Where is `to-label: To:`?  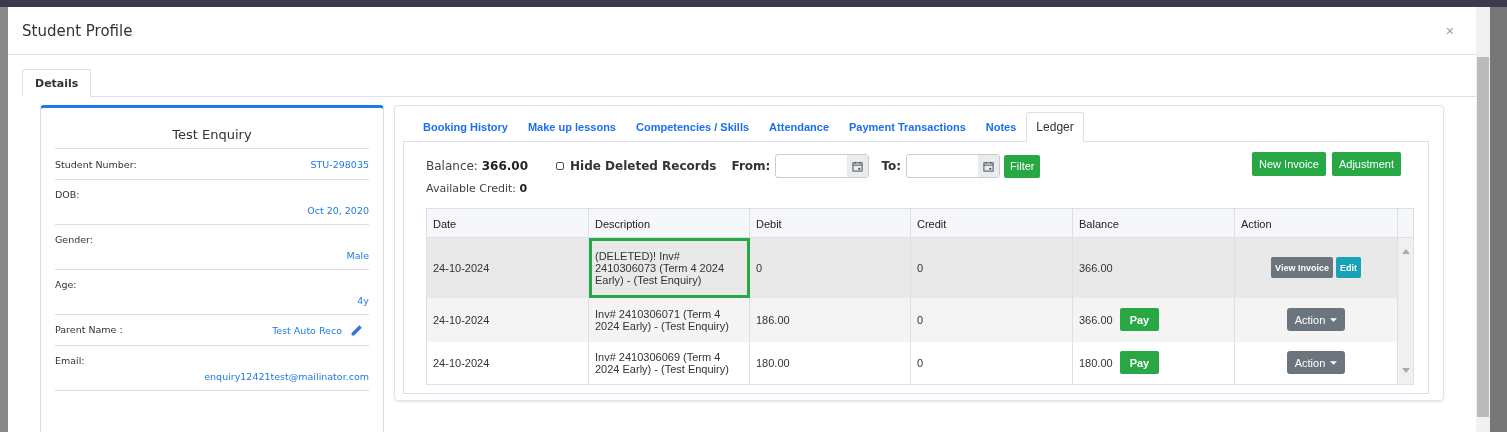 to-label: To: is located at coordinates (891, 166).